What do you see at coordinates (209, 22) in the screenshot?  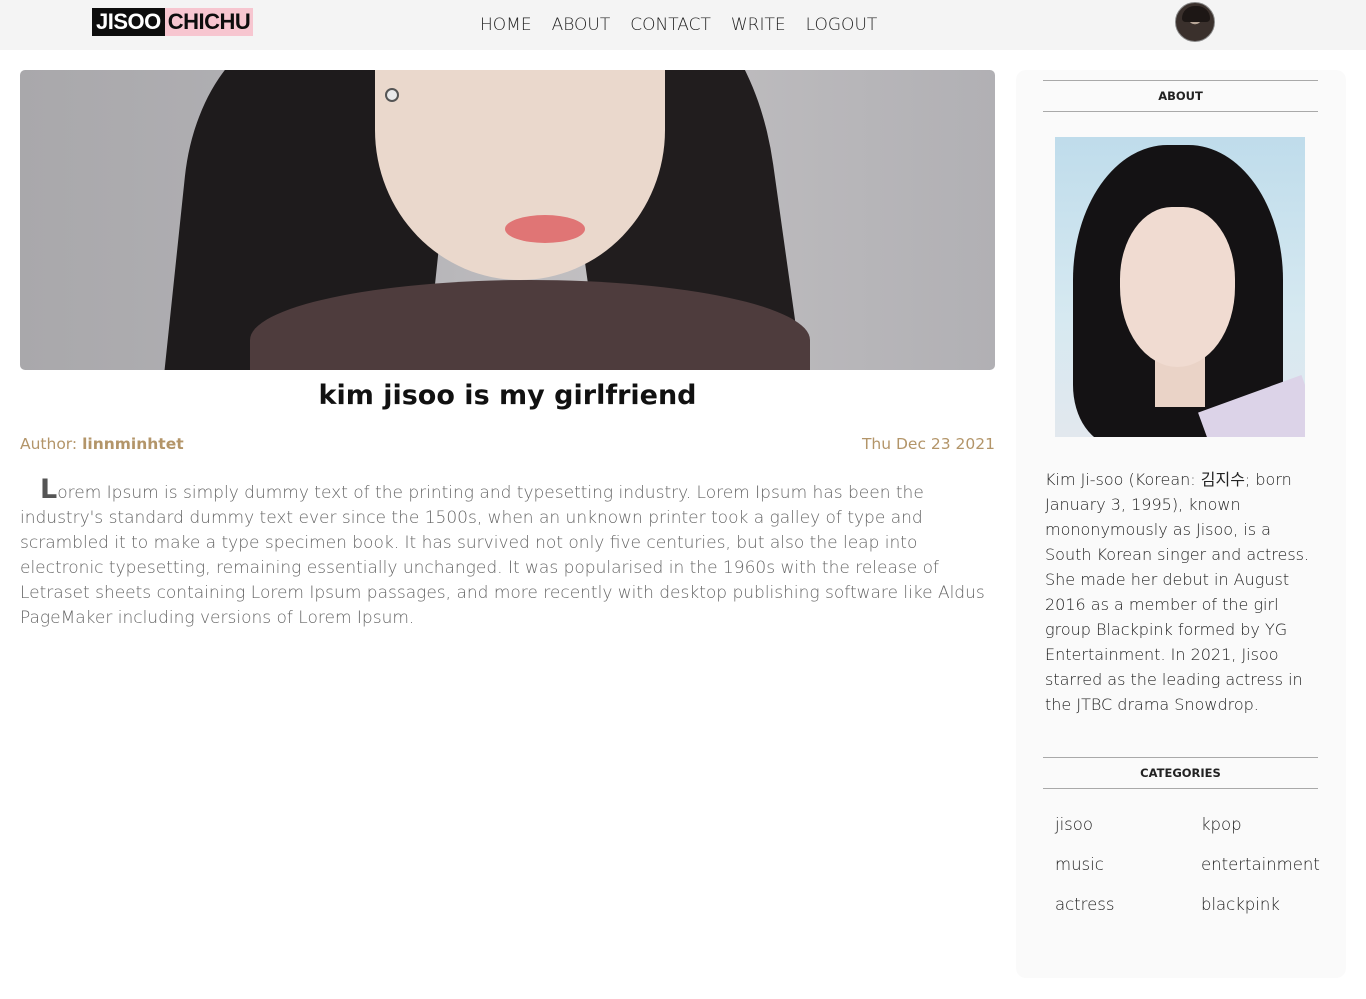 I see `logo-part-2: CHICHU` at bounding box center [209, 22].